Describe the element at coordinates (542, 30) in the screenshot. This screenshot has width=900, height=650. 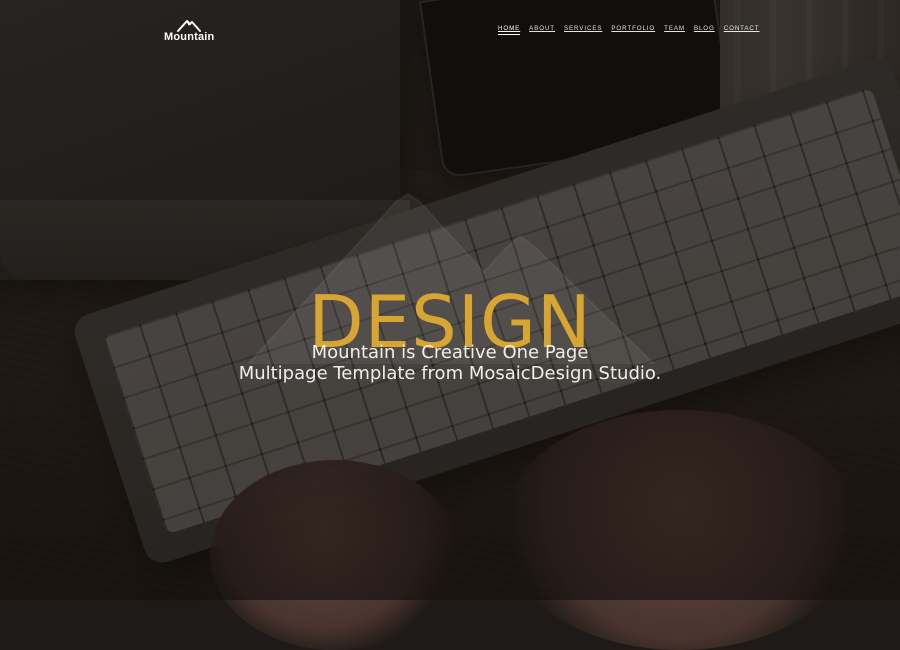
I see `nav-about: ABOUT` at that location.